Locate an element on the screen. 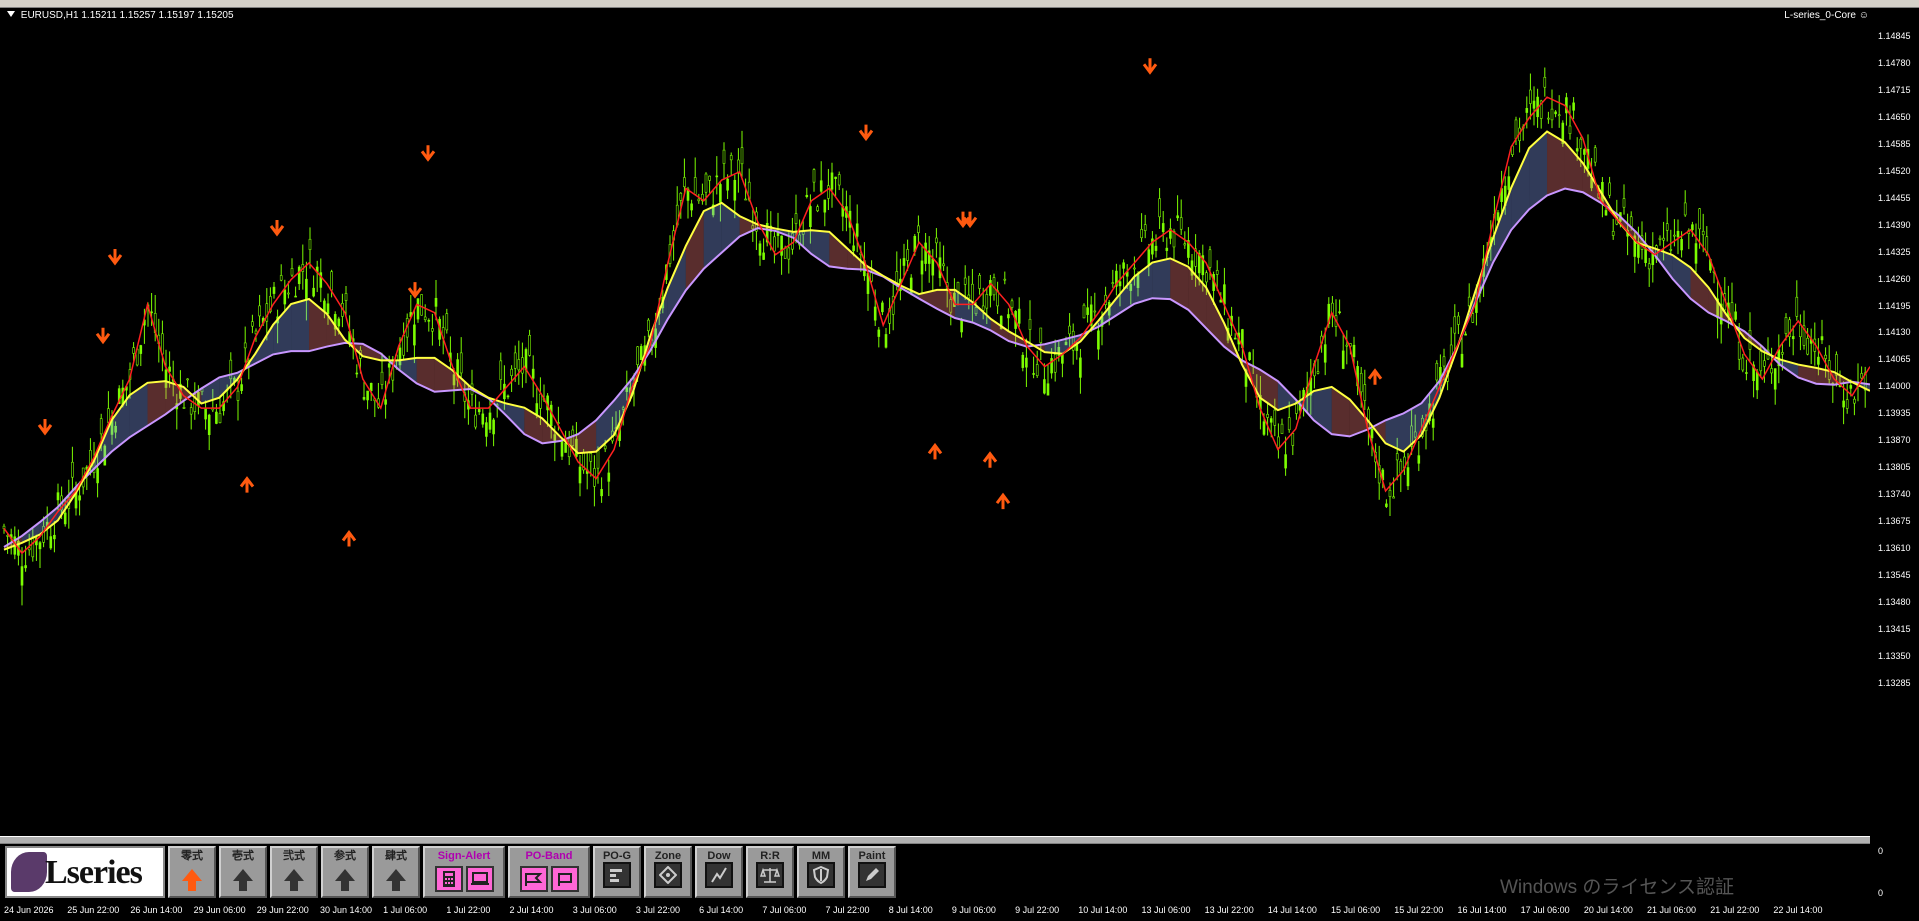  zone-button: Zone is located at coordinates (668, 872).